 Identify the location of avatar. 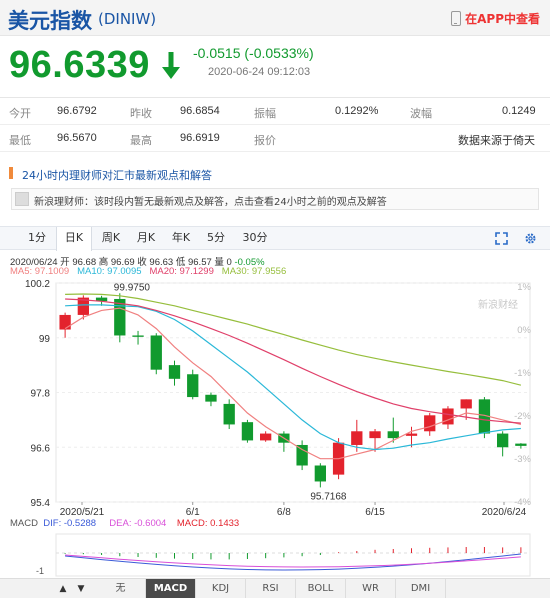
(22, 199).